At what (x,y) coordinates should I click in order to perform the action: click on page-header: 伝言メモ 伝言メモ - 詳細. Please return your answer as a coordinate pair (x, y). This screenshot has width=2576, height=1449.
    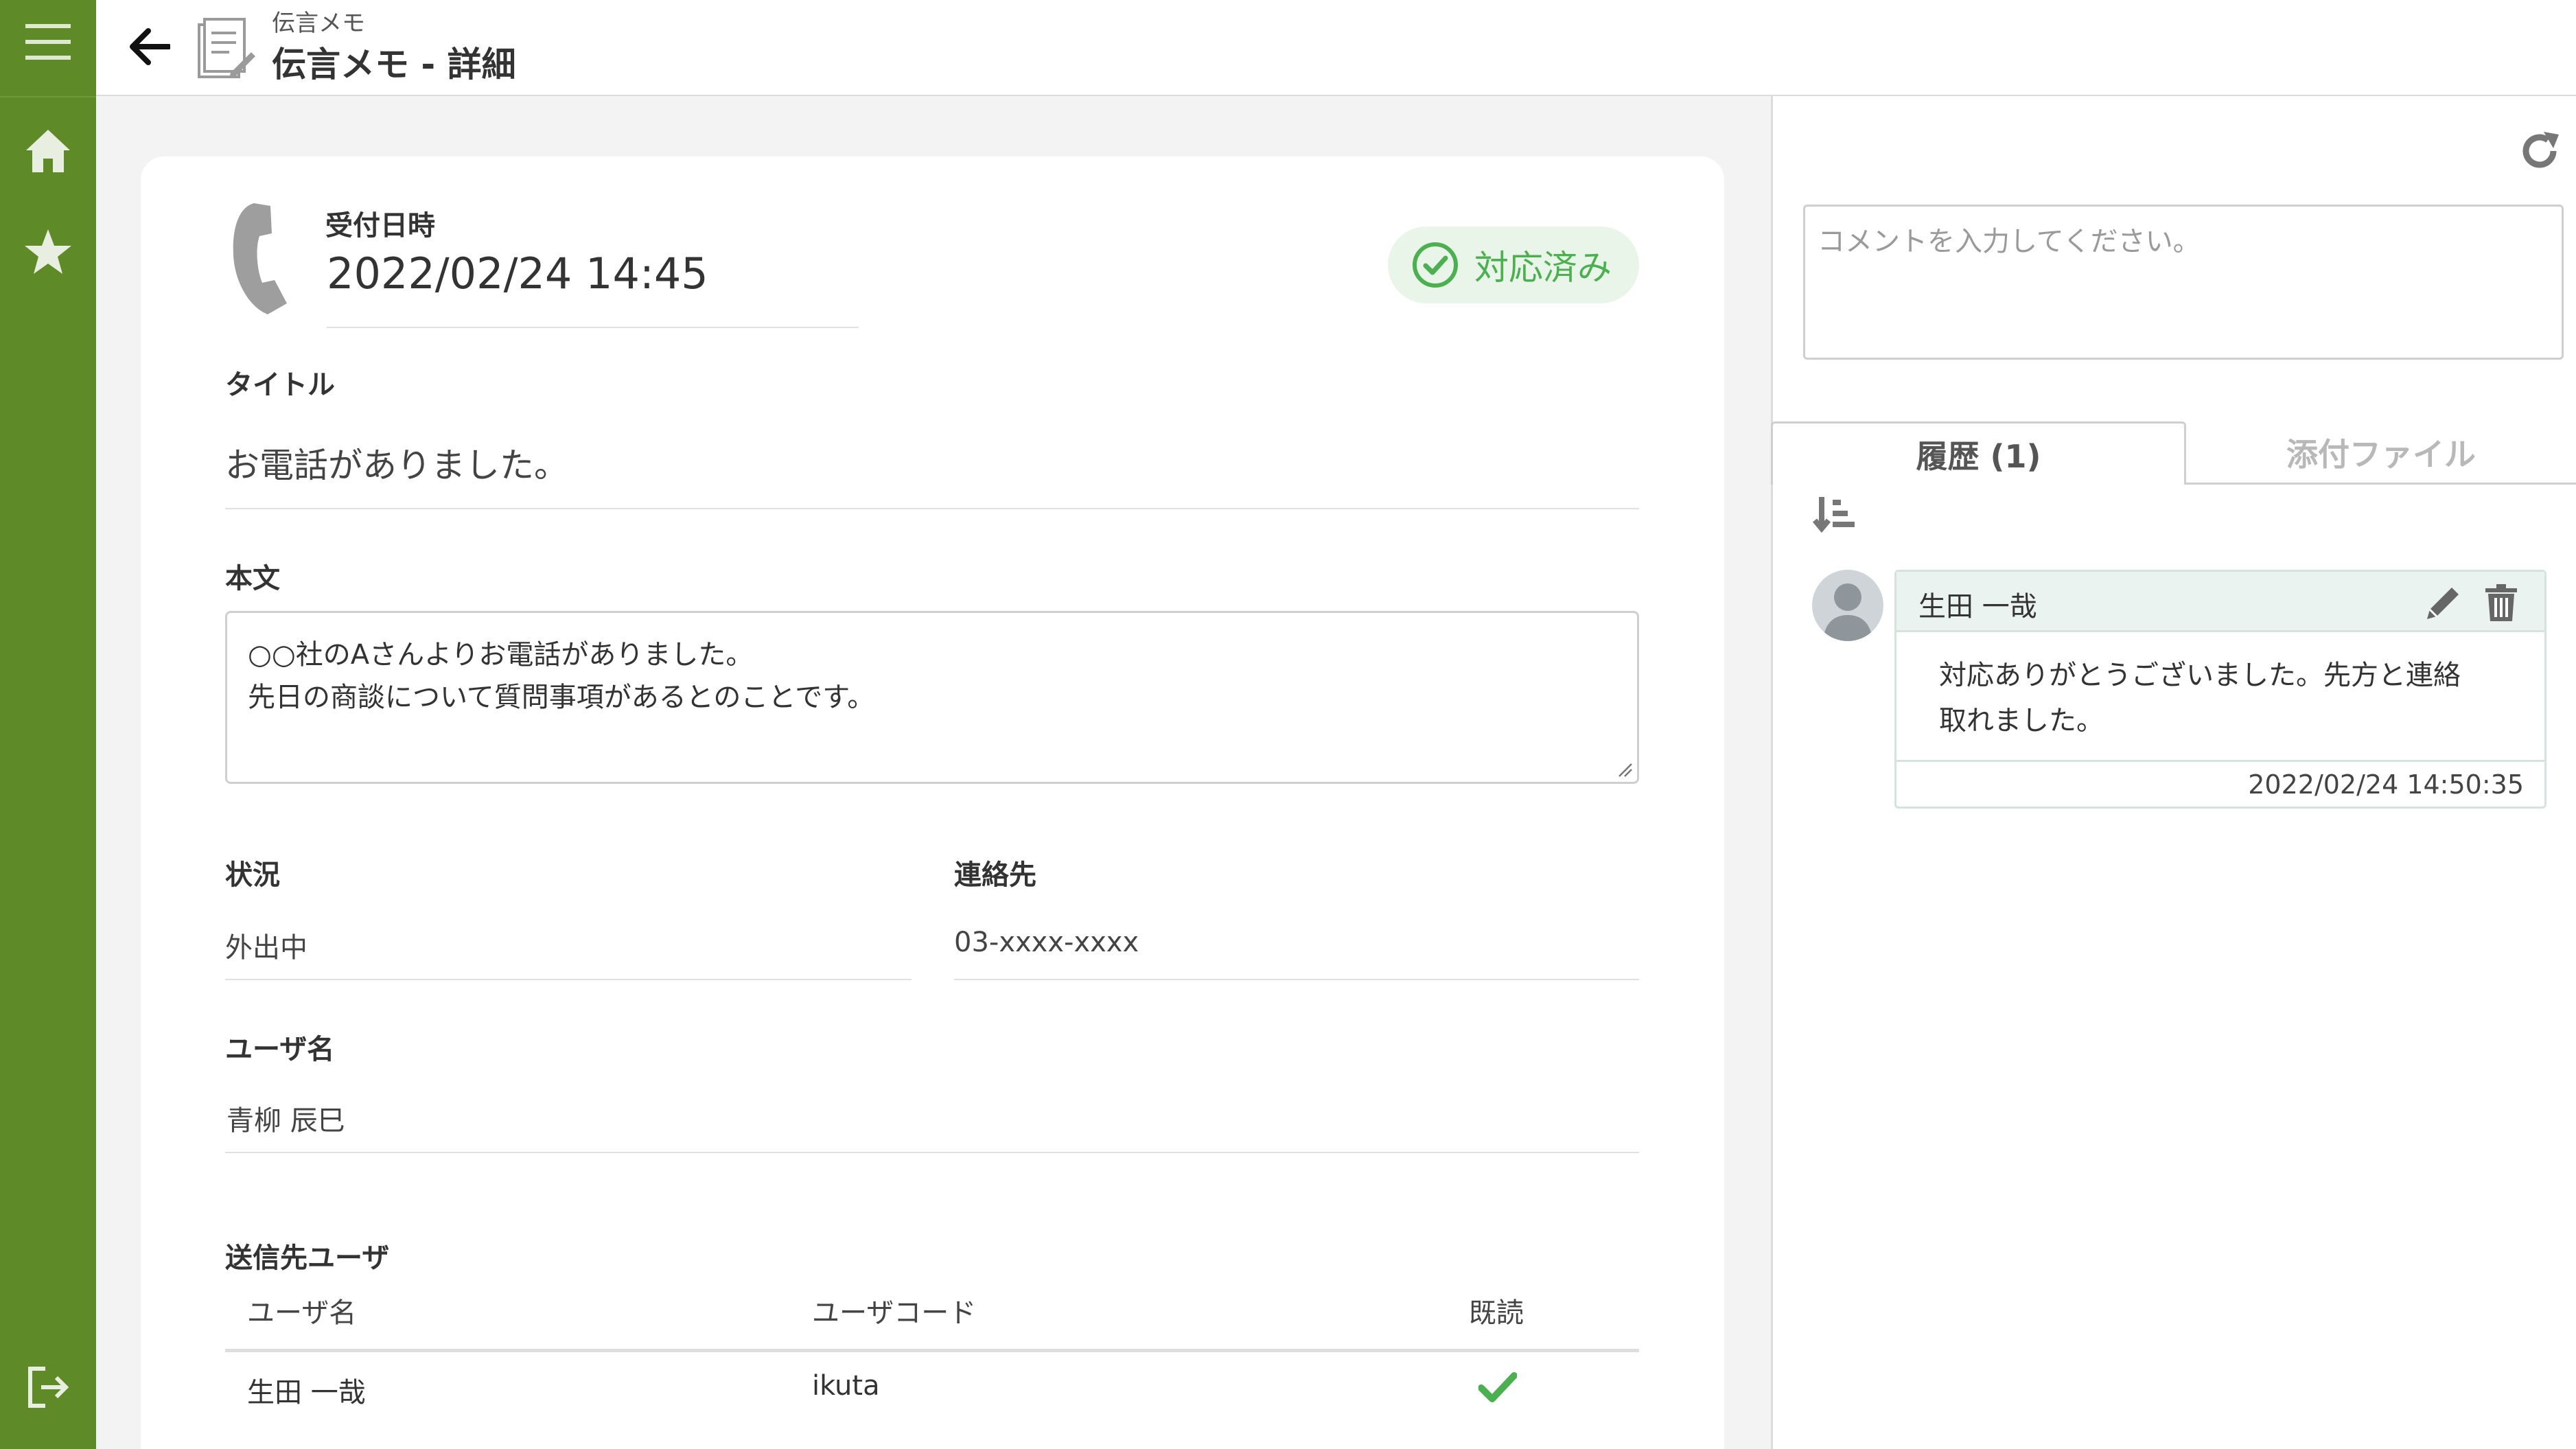
    Looking at the image, I should click on (1336, 48).